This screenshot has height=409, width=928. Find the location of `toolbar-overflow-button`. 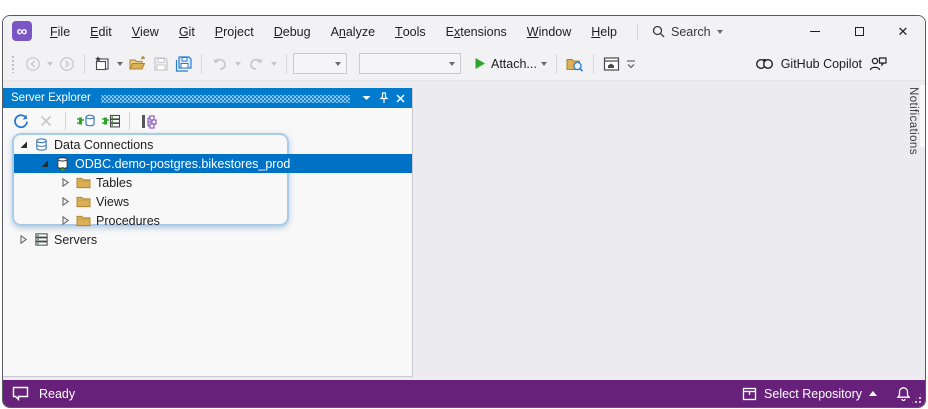

toolbar-overflow-button is located at coordinates (631, 64).